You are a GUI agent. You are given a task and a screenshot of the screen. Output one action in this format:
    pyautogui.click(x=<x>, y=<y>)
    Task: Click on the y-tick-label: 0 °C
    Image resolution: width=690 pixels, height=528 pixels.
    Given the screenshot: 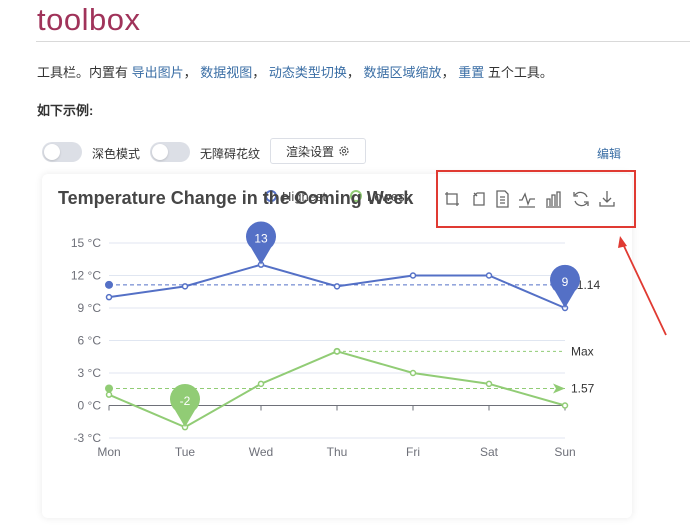 What is the action you would take?
    pyautogui.click(x=90, y=406)
    